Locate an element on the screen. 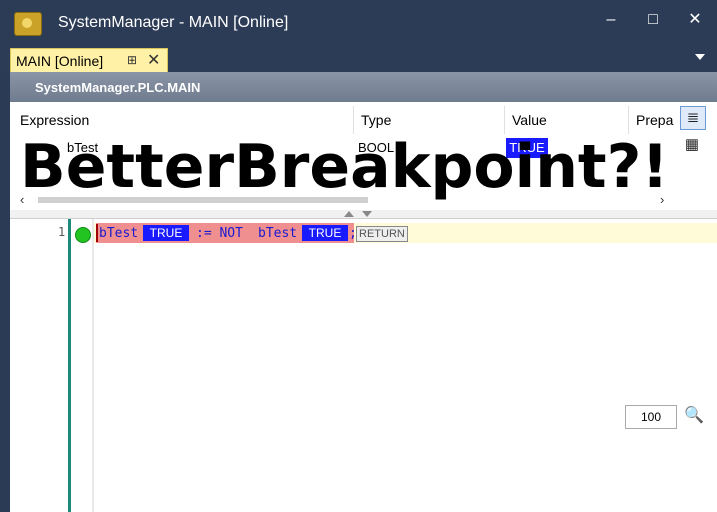  view-toolbar: ≣ ▦ is located at coordinates (693, 134).